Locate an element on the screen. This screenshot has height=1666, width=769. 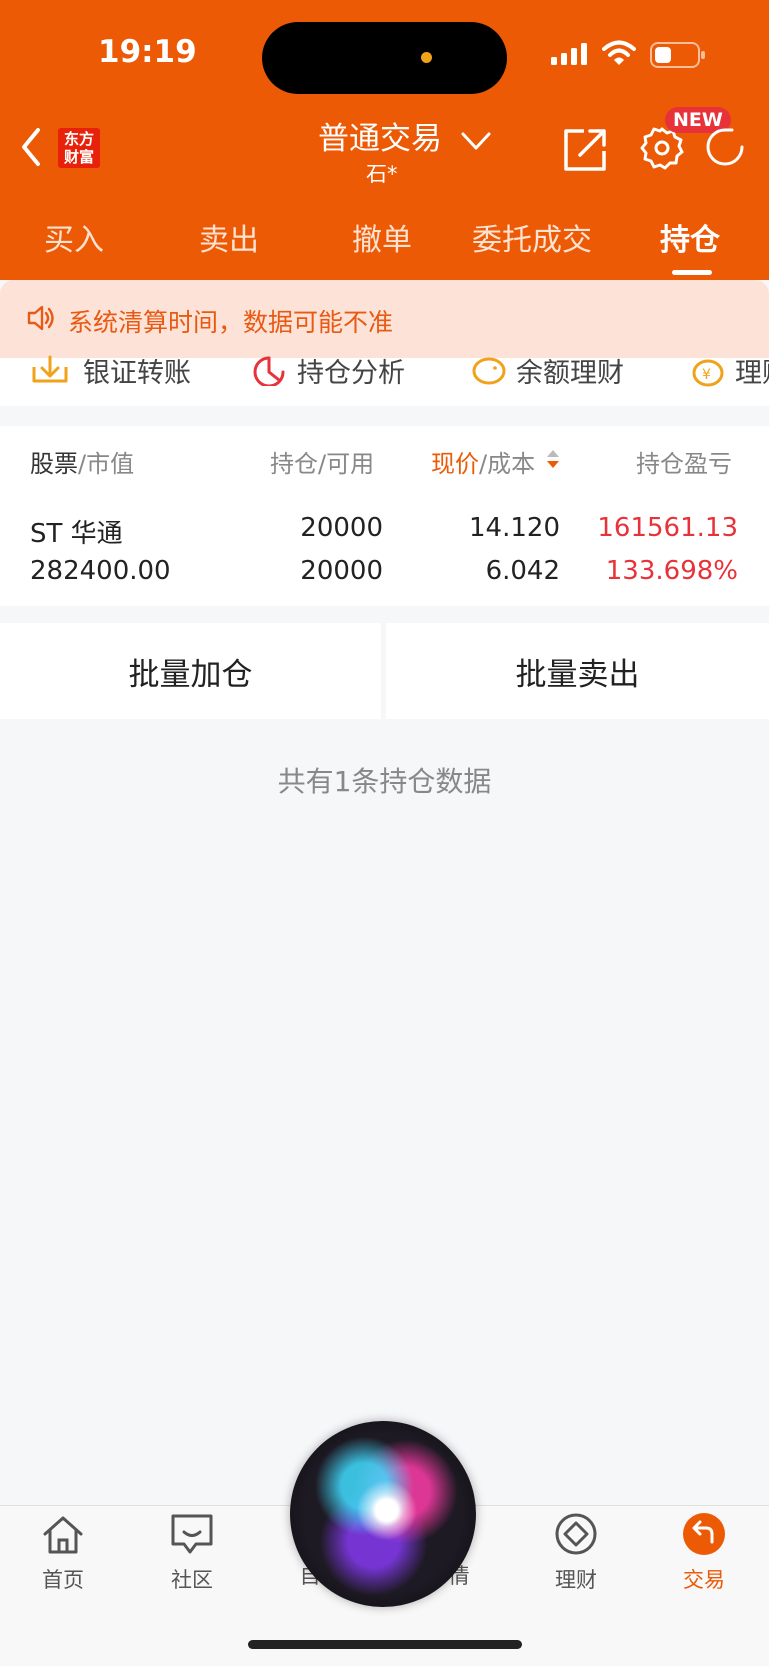
tab-sell: 卖出 is located at coordinates (229, 237).